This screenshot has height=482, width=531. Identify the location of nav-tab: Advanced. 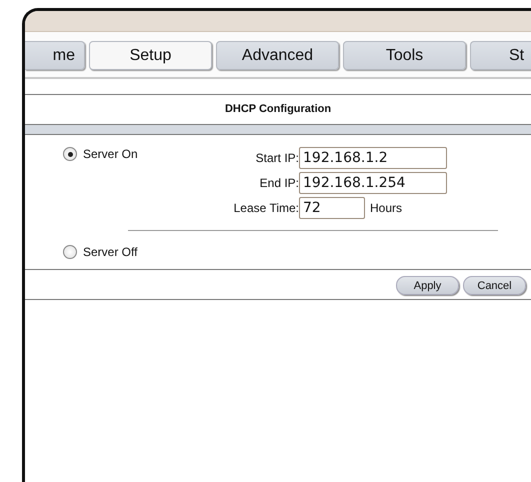
(277, 55).